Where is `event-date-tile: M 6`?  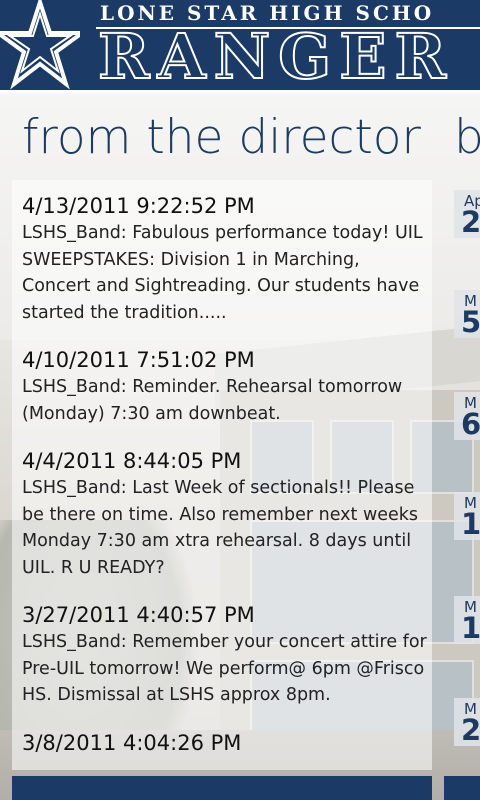 event-date-tile: M 6 is located at coordinates (467, 416).